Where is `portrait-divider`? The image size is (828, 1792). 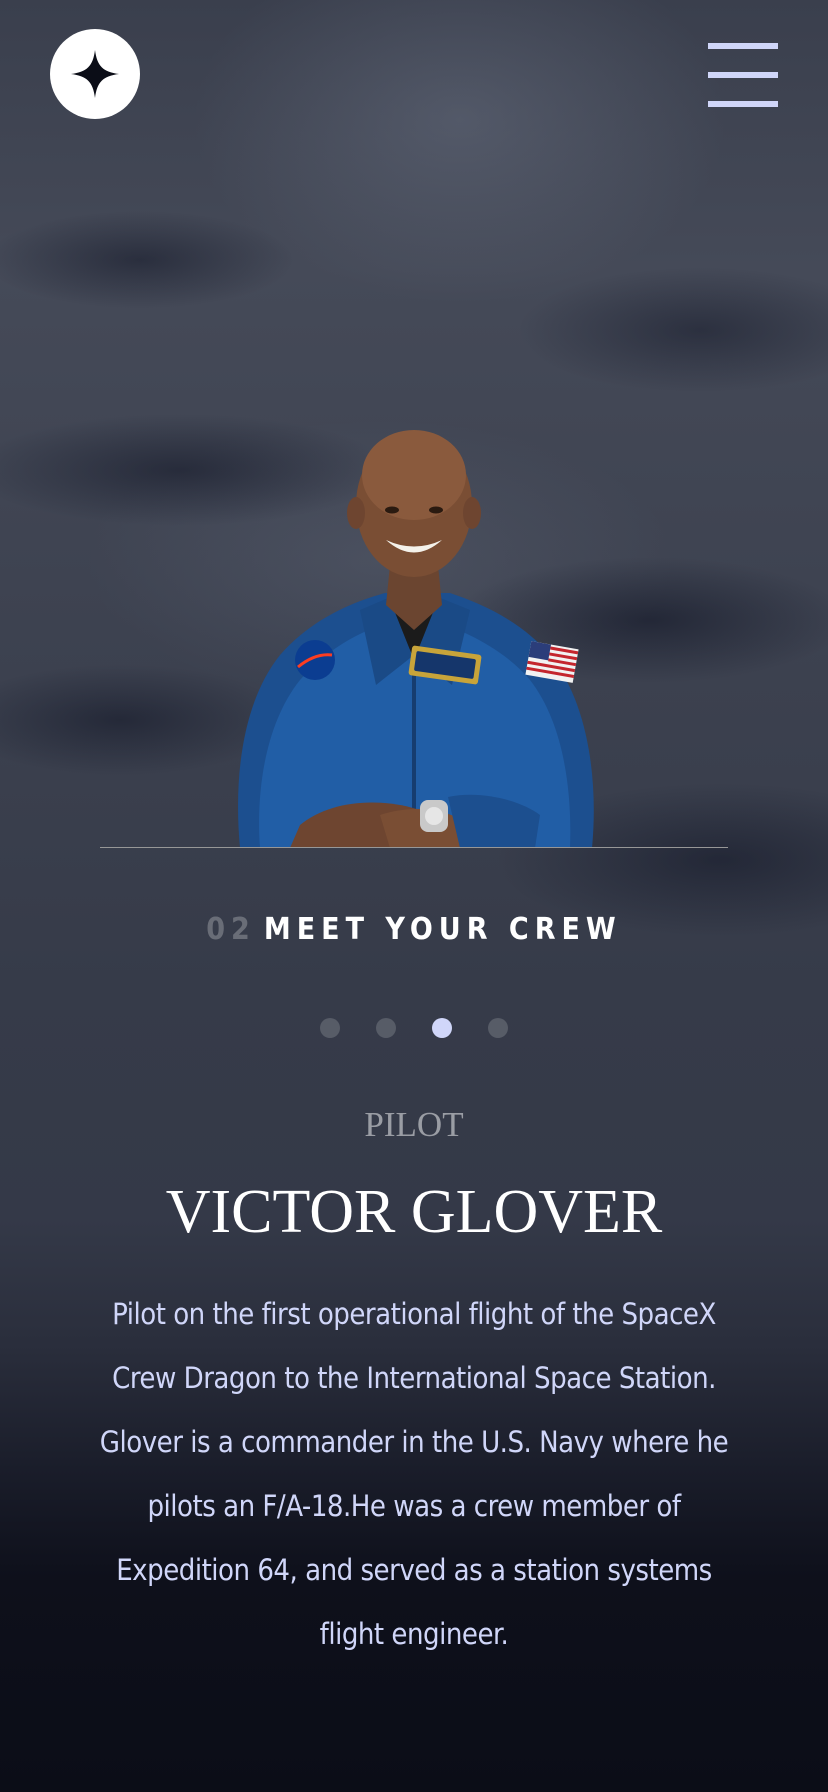 portrait-divider is located at coordinates (414, 847).